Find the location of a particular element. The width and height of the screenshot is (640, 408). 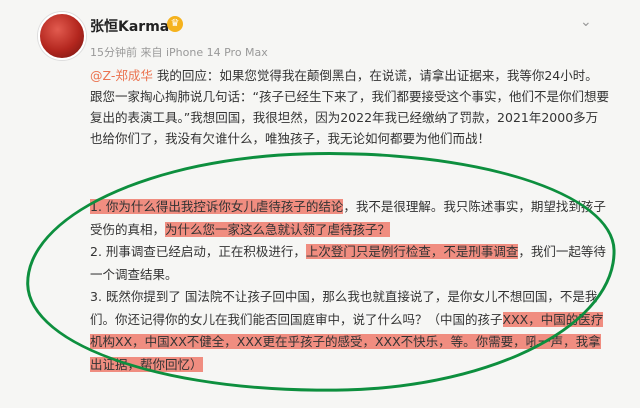

list-item-2-text-a: 2. 刑事调查已经启动，正在积极进行， is located at coordinates (198, 251).